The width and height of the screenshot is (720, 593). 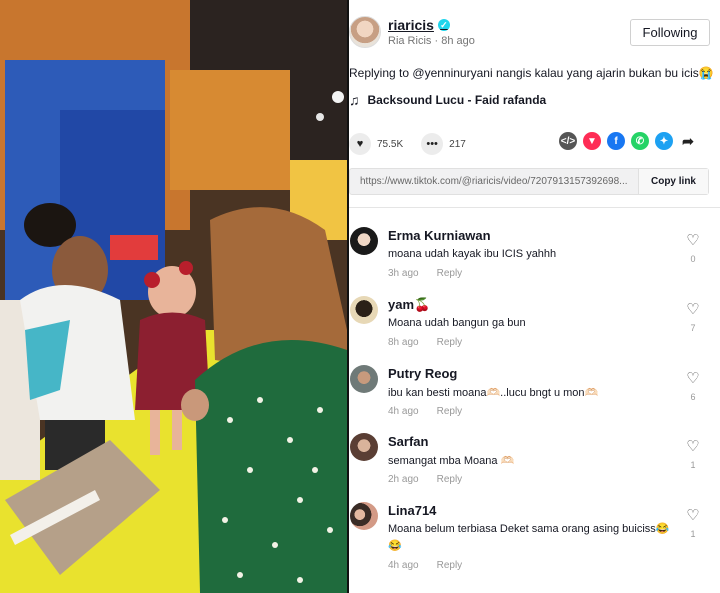 I want to click on comment-time: 3h ago, so click(x=403, y=273).